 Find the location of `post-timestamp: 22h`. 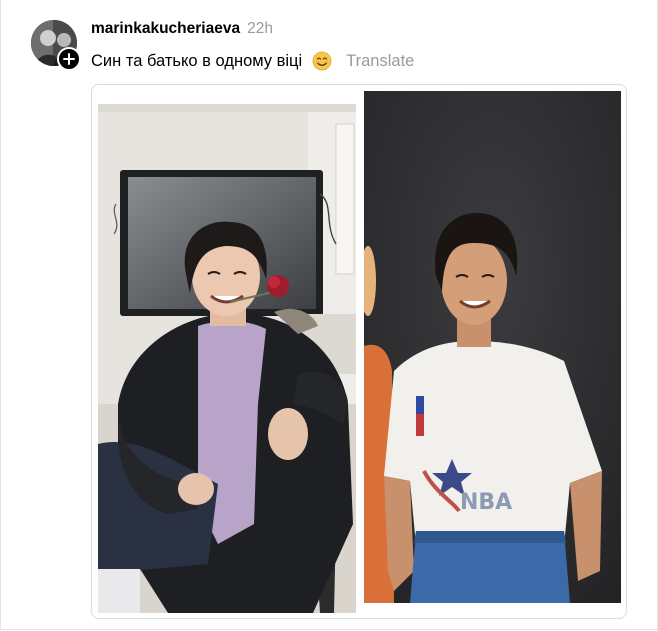

post-timestamp: 22h is located at coordinates (260, 29).